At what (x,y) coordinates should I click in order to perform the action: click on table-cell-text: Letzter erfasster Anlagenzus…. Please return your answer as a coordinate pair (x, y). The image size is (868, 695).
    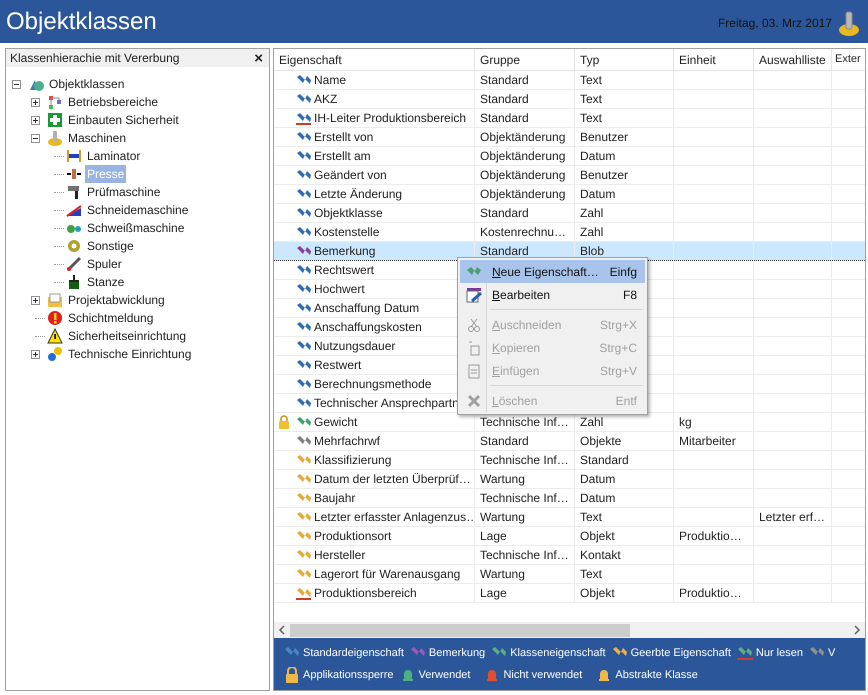
    Looking at the image, I should click on (394, 517).